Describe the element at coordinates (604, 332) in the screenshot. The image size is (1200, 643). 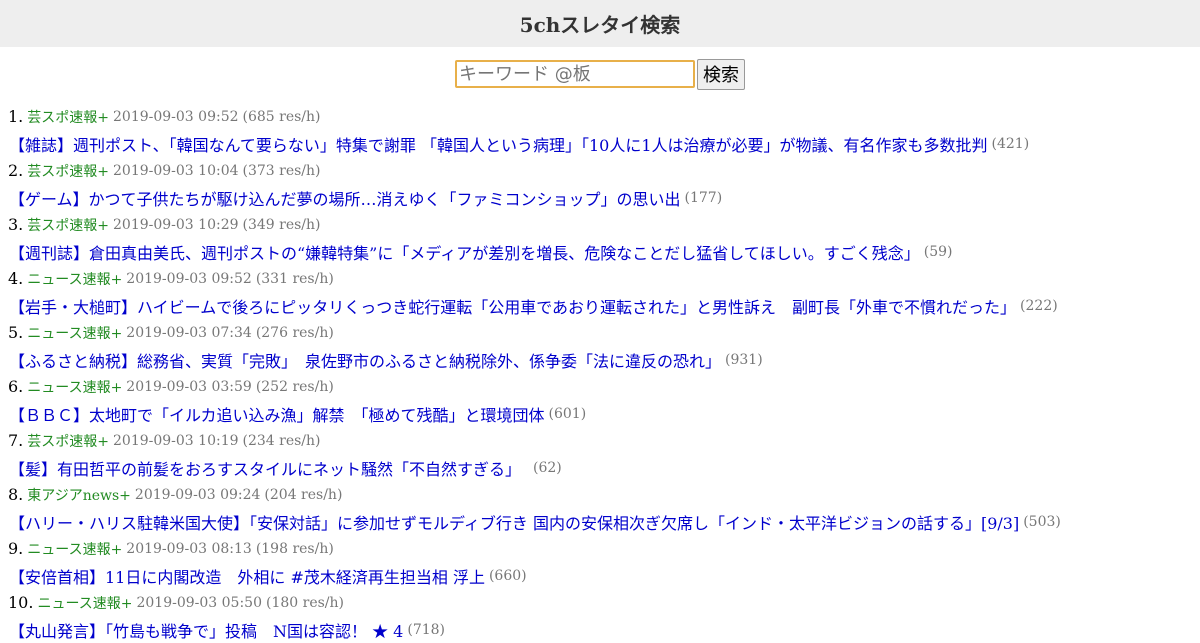
I see `result-meta: 5. ニュース速報+ 2019-09-03 07:34 (276 res/h)` at that location.